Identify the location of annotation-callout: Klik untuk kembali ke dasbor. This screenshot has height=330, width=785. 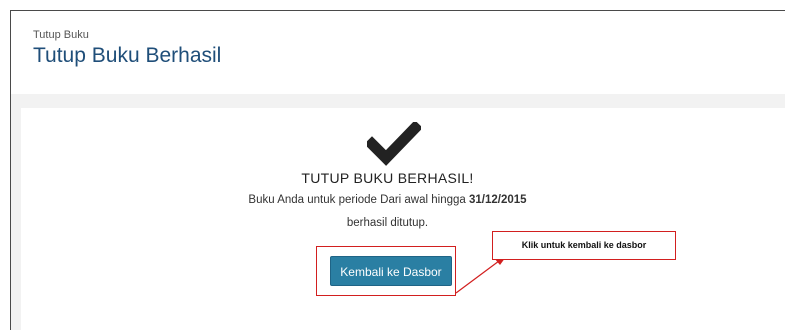
(584, 245).